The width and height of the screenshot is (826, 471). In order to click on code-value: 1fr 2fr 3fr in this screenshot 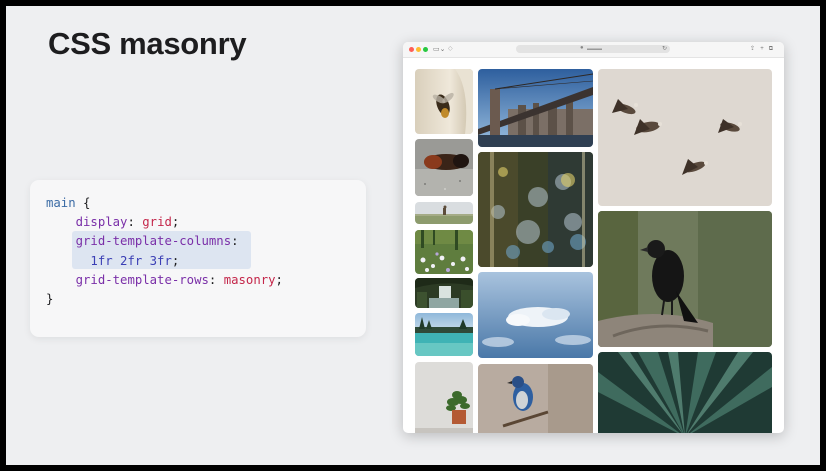, I will do `click(131, 260)`.